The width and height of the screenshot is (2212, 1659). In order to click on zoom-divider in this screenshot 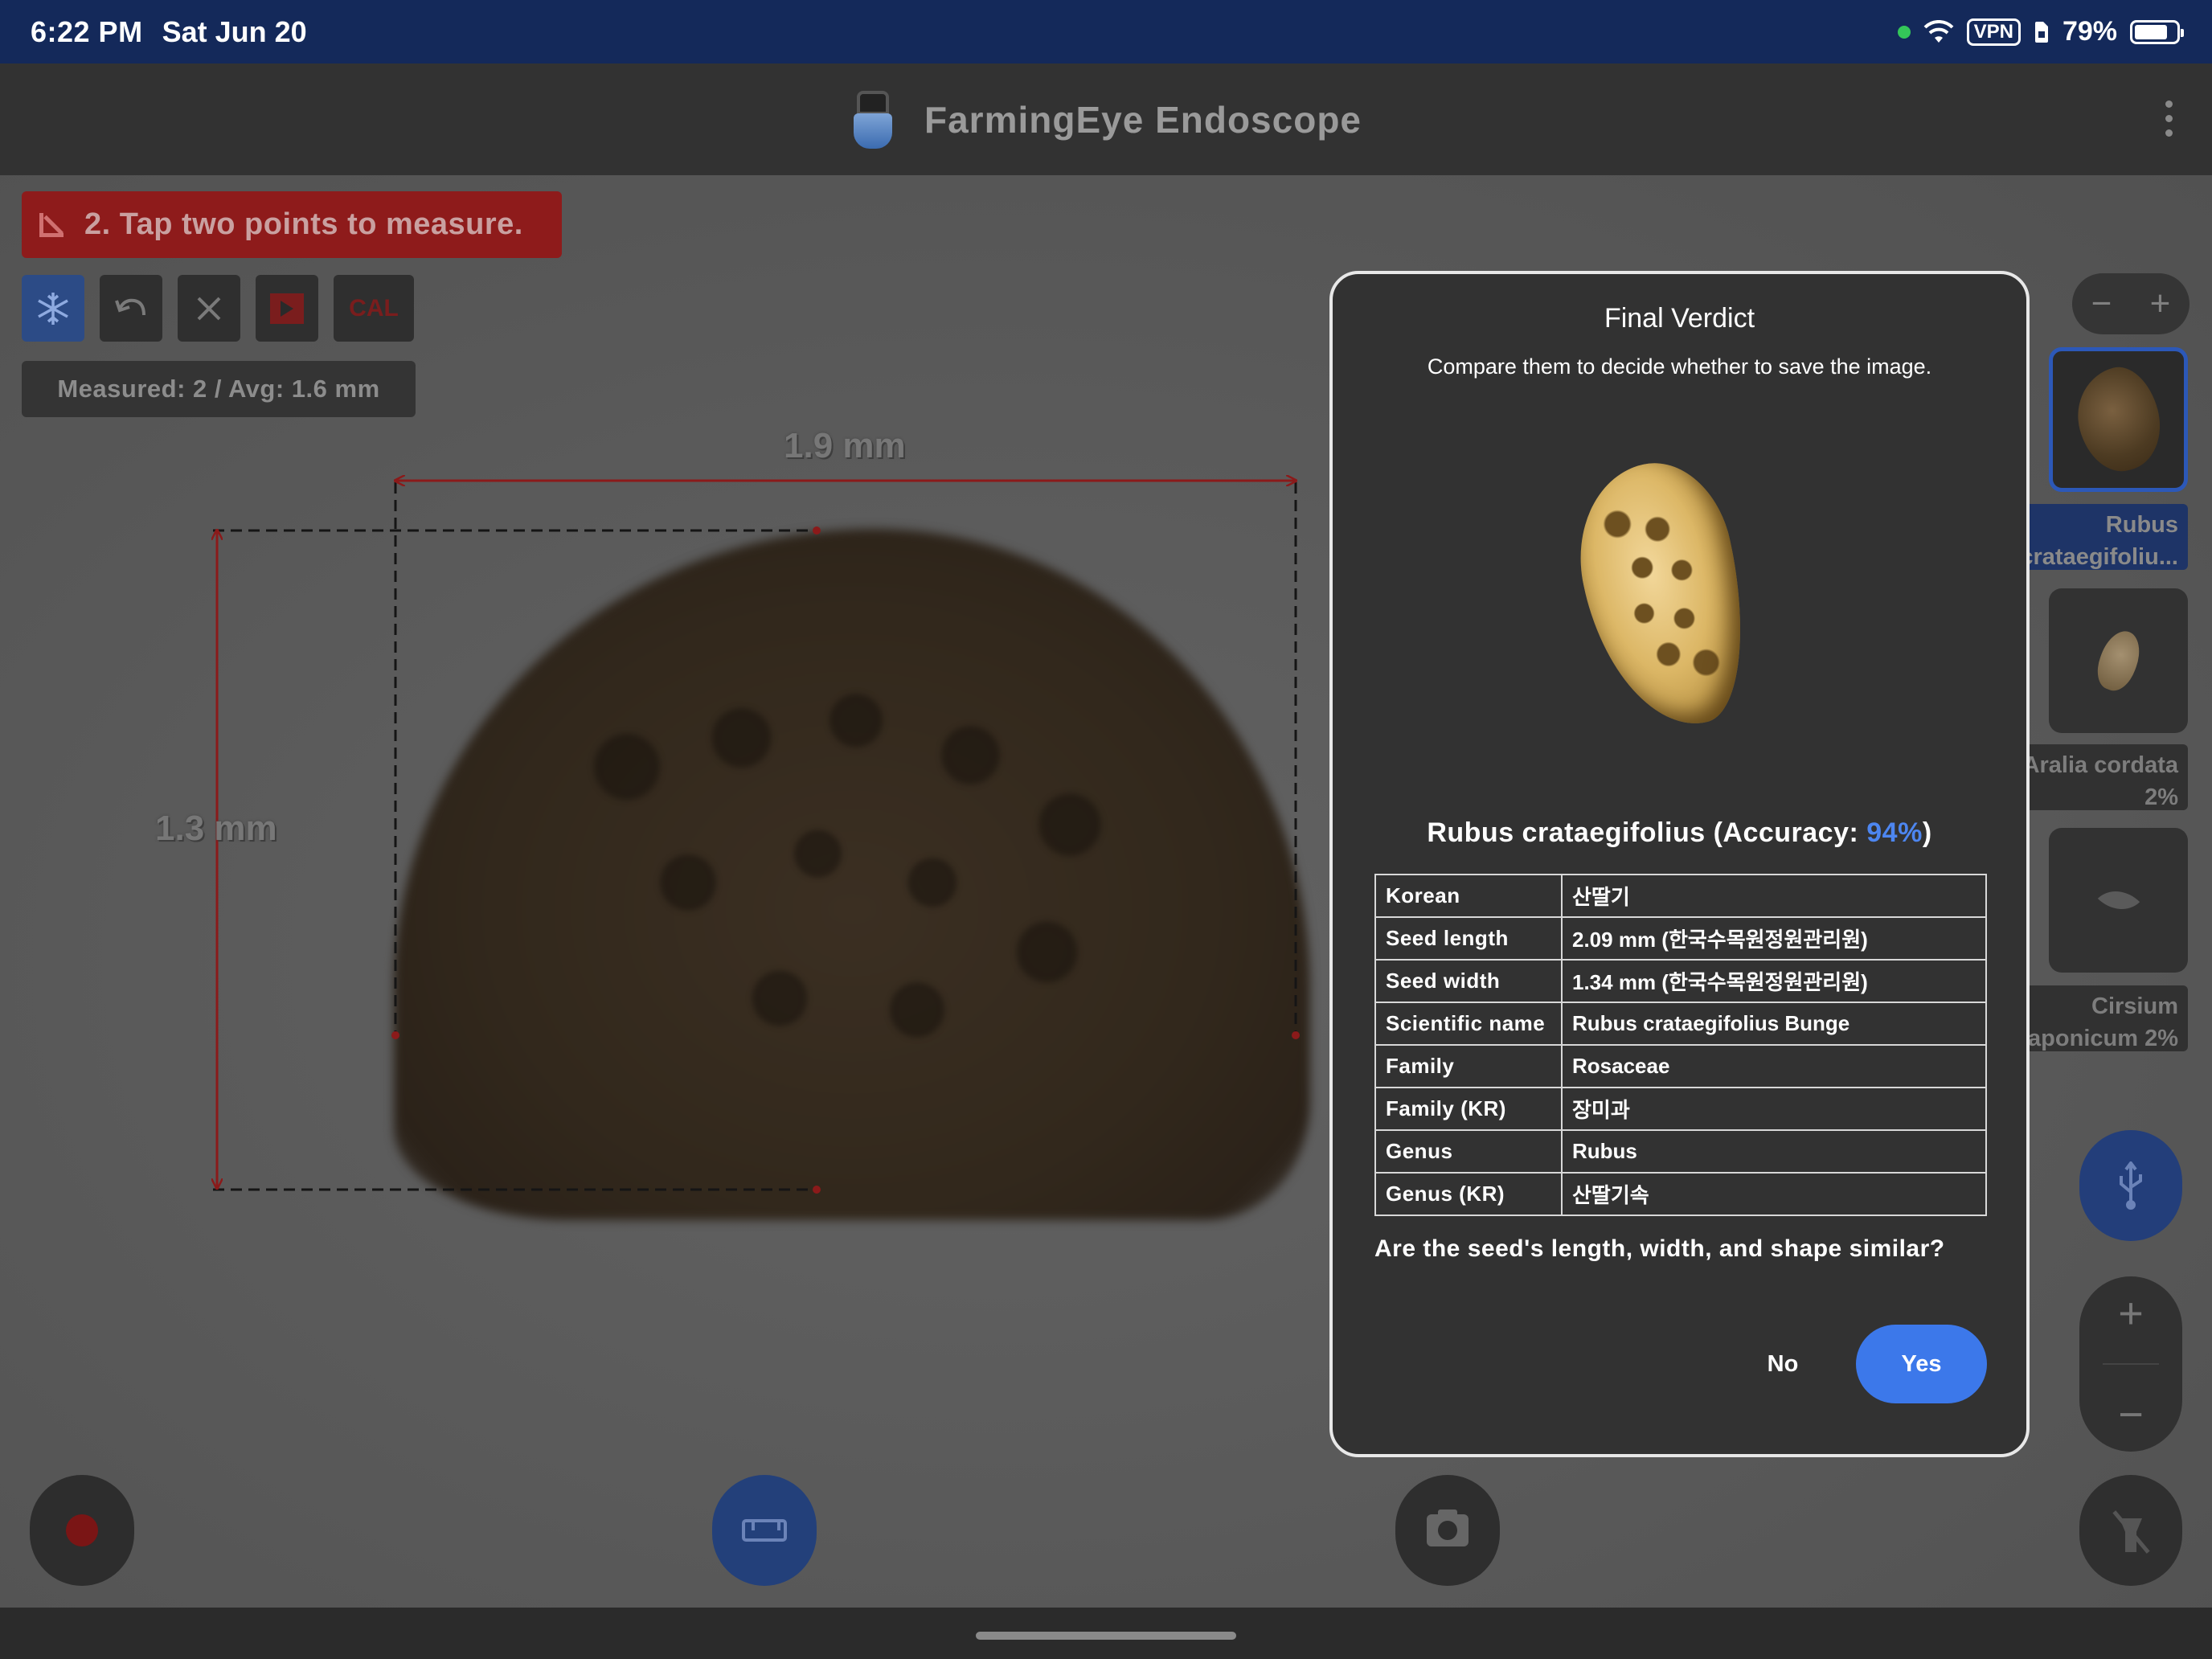, I will do `click(2131, 1363)`.